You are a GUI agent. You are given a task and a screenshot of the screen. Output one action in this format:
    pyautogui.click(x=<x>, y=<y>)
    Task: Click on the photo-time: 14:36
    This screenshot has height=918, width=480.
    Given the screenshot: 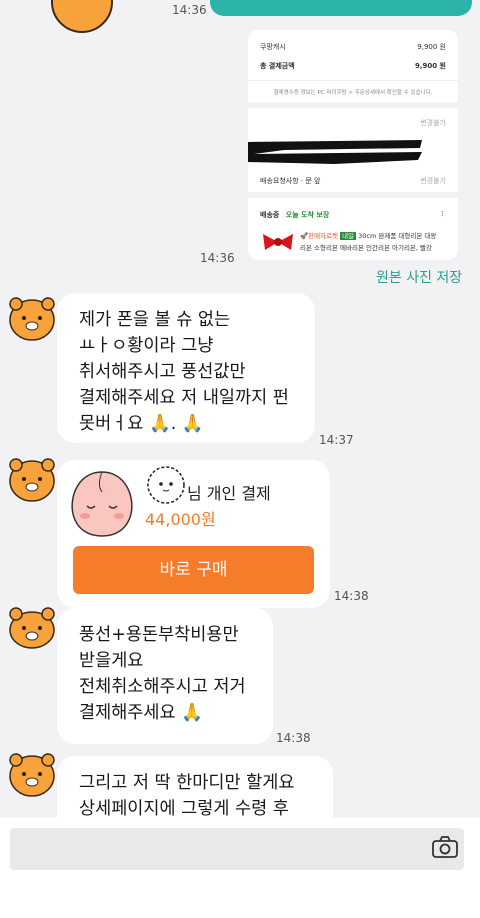 What is the action you would take?
    pyautogui.click(x=217, y=258)
    